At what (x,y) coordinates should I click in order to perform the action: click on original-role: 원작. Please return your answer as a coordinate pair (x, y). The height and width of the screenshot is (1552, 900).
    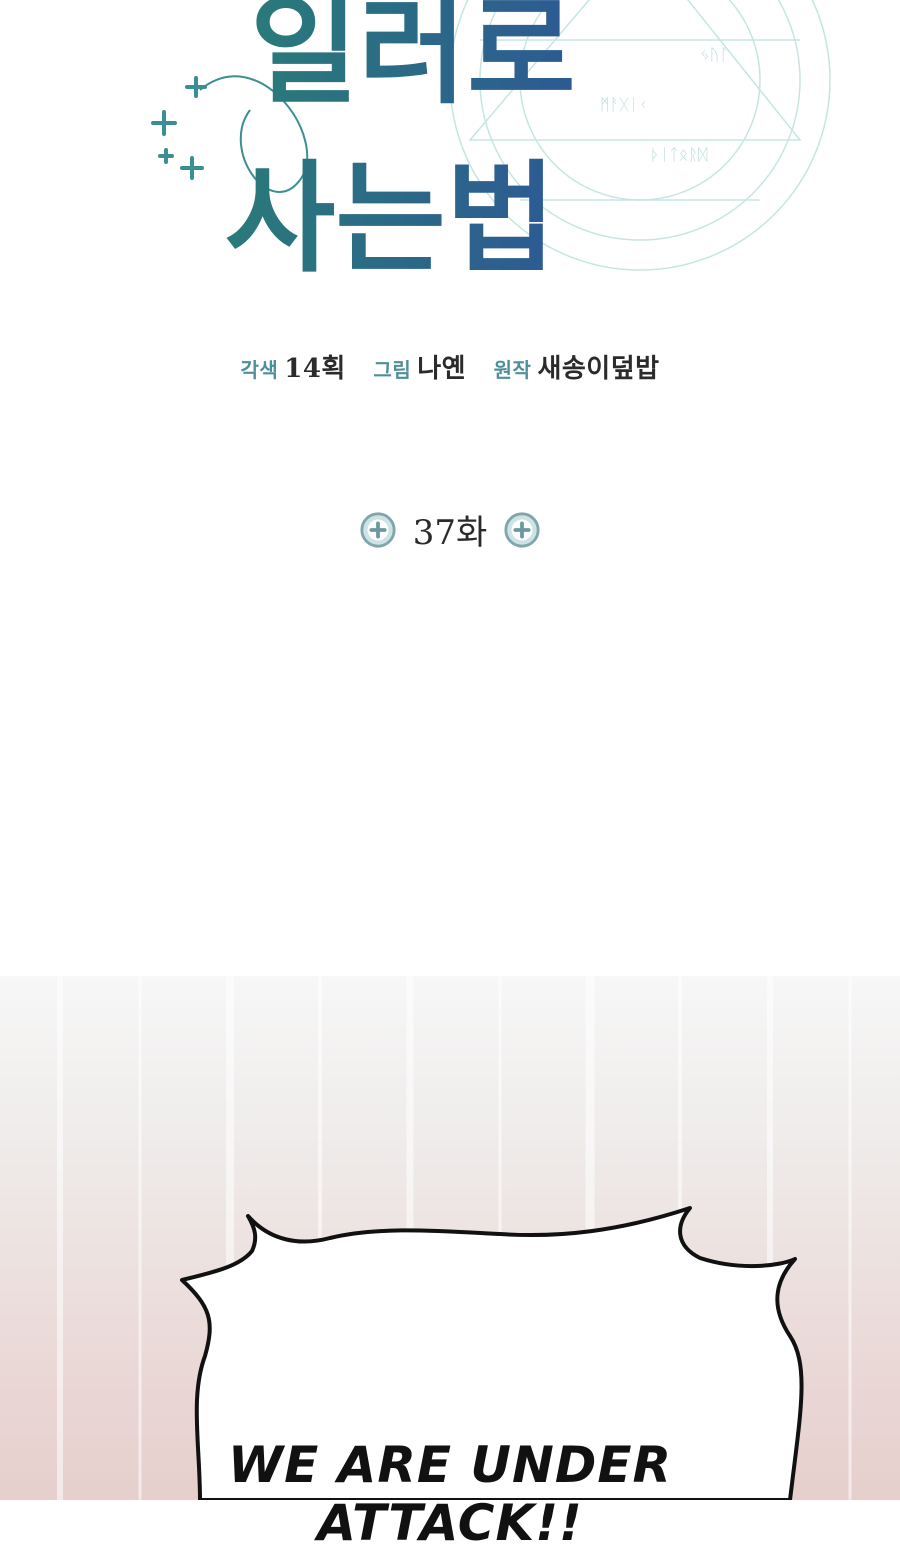
    Looking at the image, I should click on (512, 370).